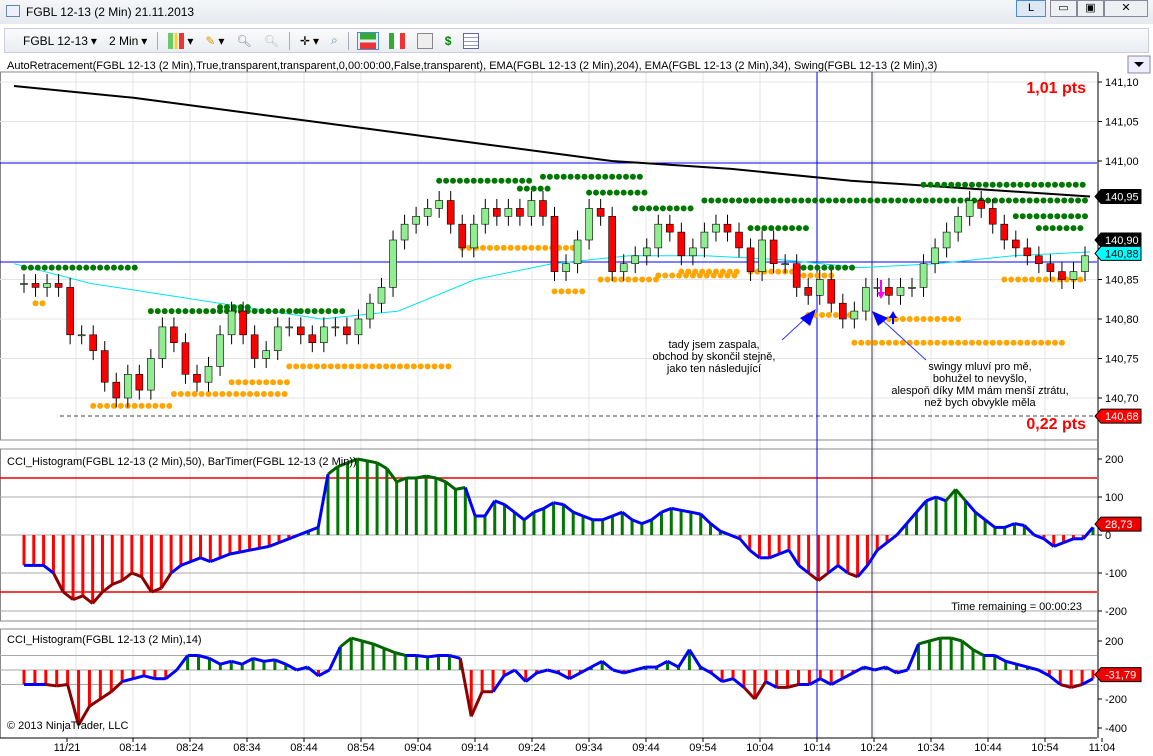  I want to click on zoom-in-button: 🔍︎, so click(243, 41).